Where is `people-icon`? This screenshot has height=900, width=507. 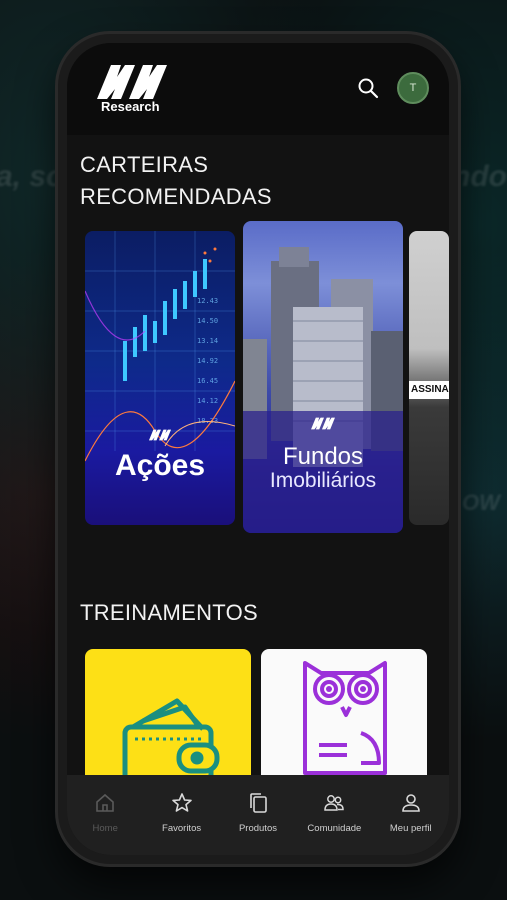
people-icon is located at coordinates (334, 803).